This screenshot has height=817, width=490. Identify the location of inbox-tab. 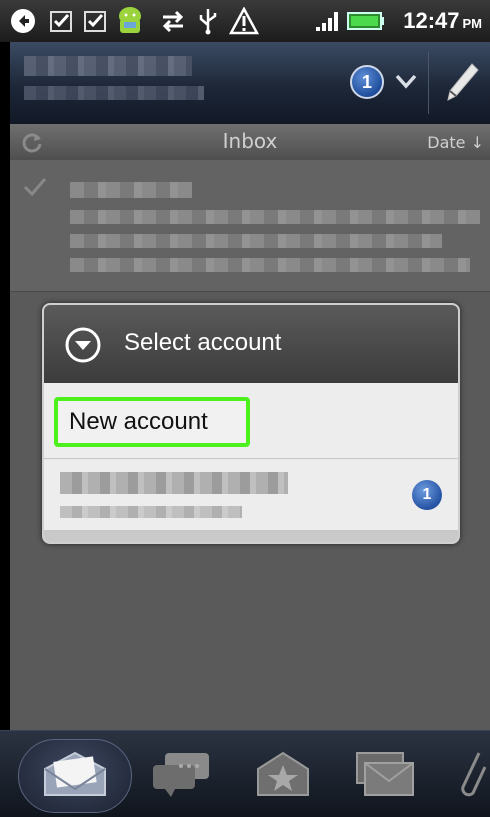
(75, 776).